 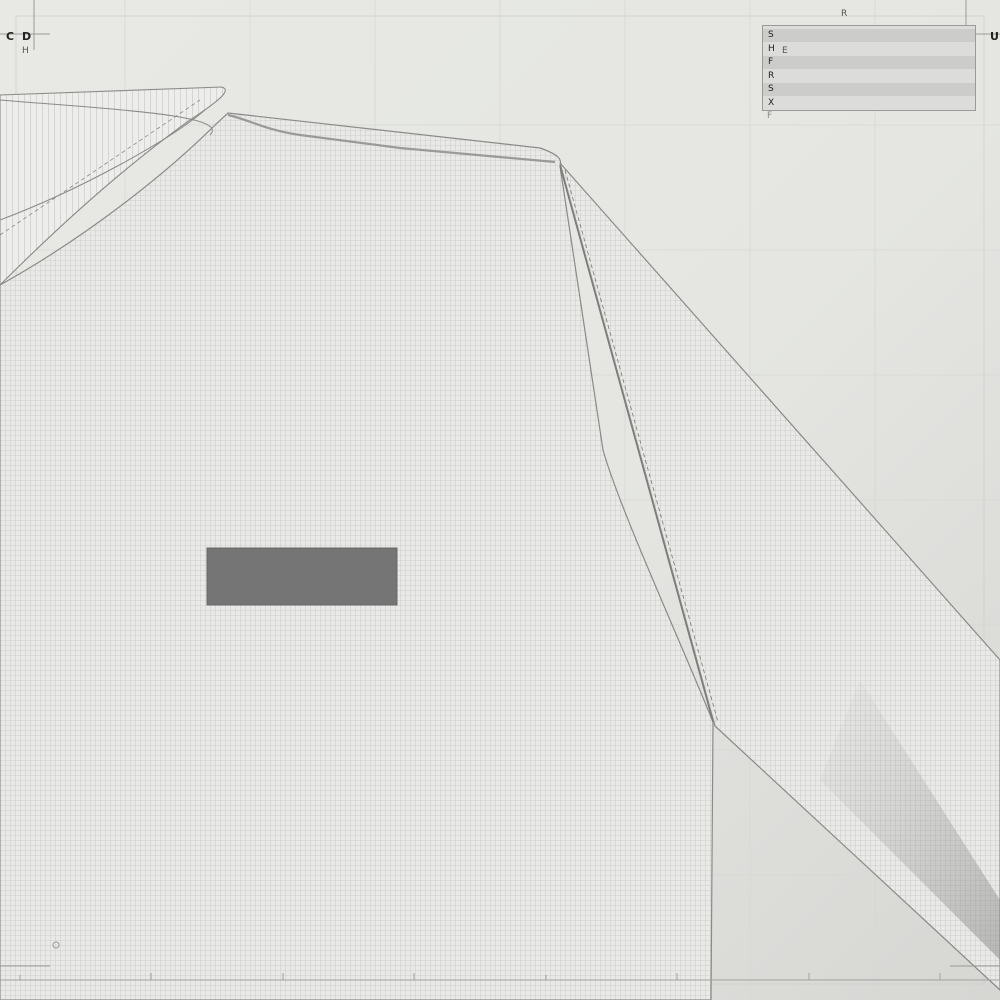 I want to click on legend-row: F, so click(x=869, y=62).